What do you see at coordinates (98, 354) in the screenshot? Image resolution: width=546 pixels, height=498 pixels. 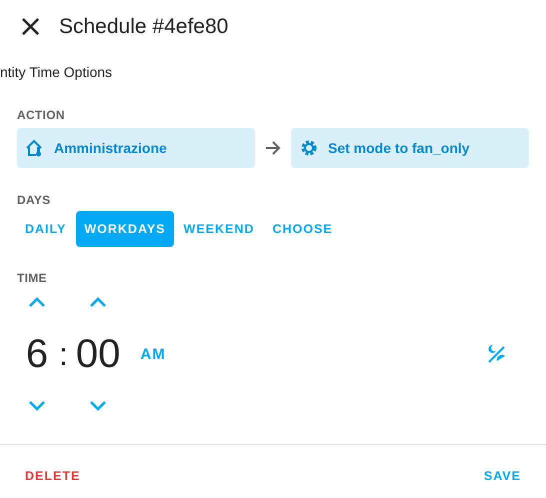 I see `minute-value: 00` at bounding box center [98, 354].